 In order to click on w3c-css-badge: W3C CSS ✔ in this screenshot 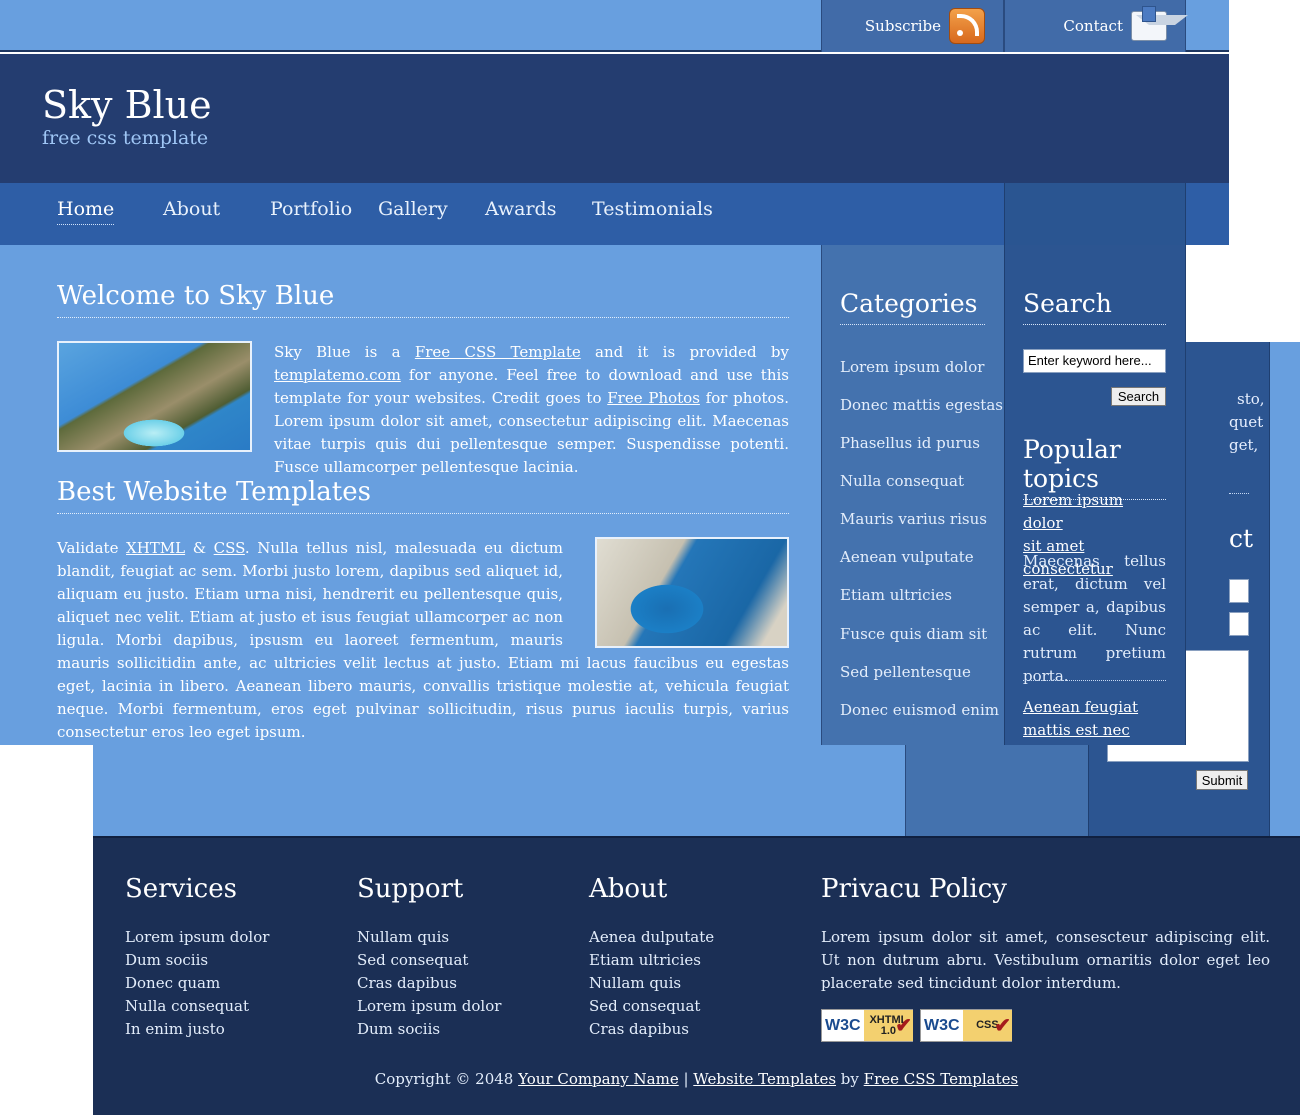, I will do `click(966, 1025)`.